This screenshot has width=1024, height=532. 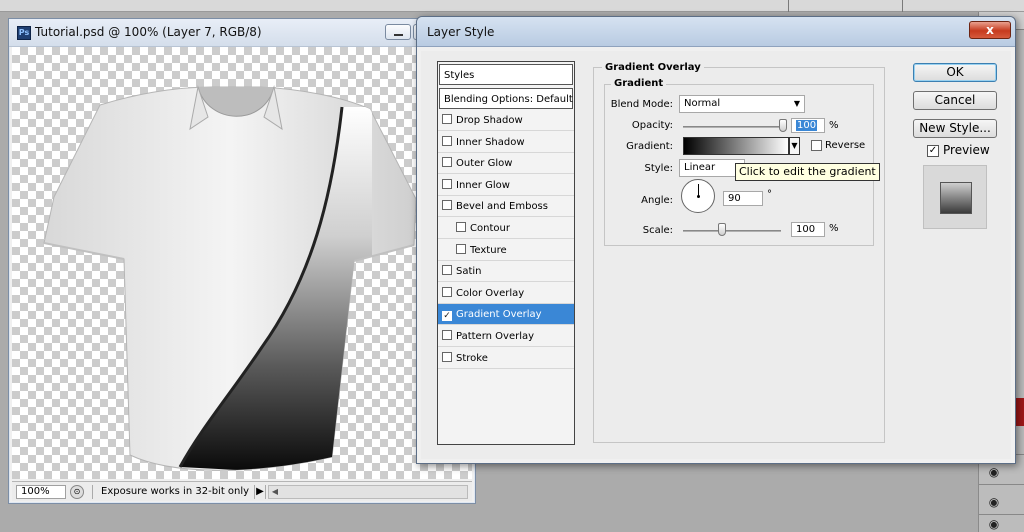 I want to click on minimize-button, so click(x=398, y=32).